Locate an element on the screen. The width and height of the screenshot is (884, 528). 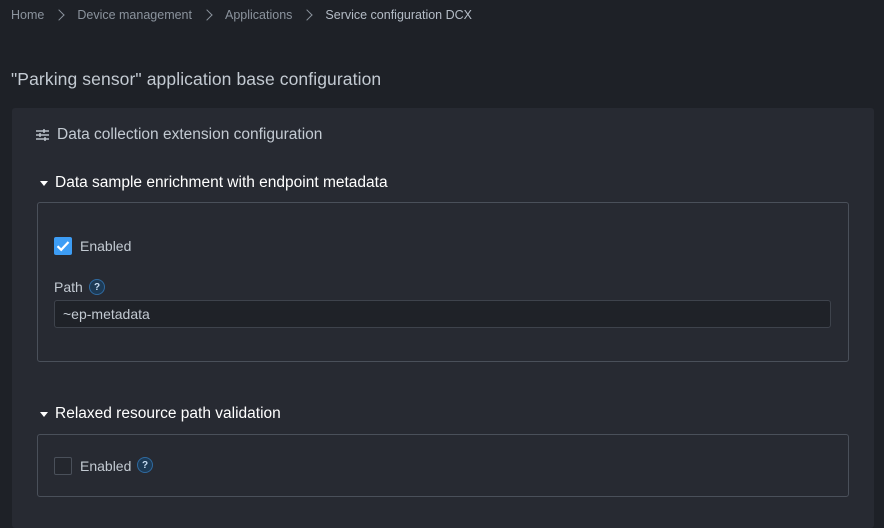
path-input is located at coordinates (442, 314).